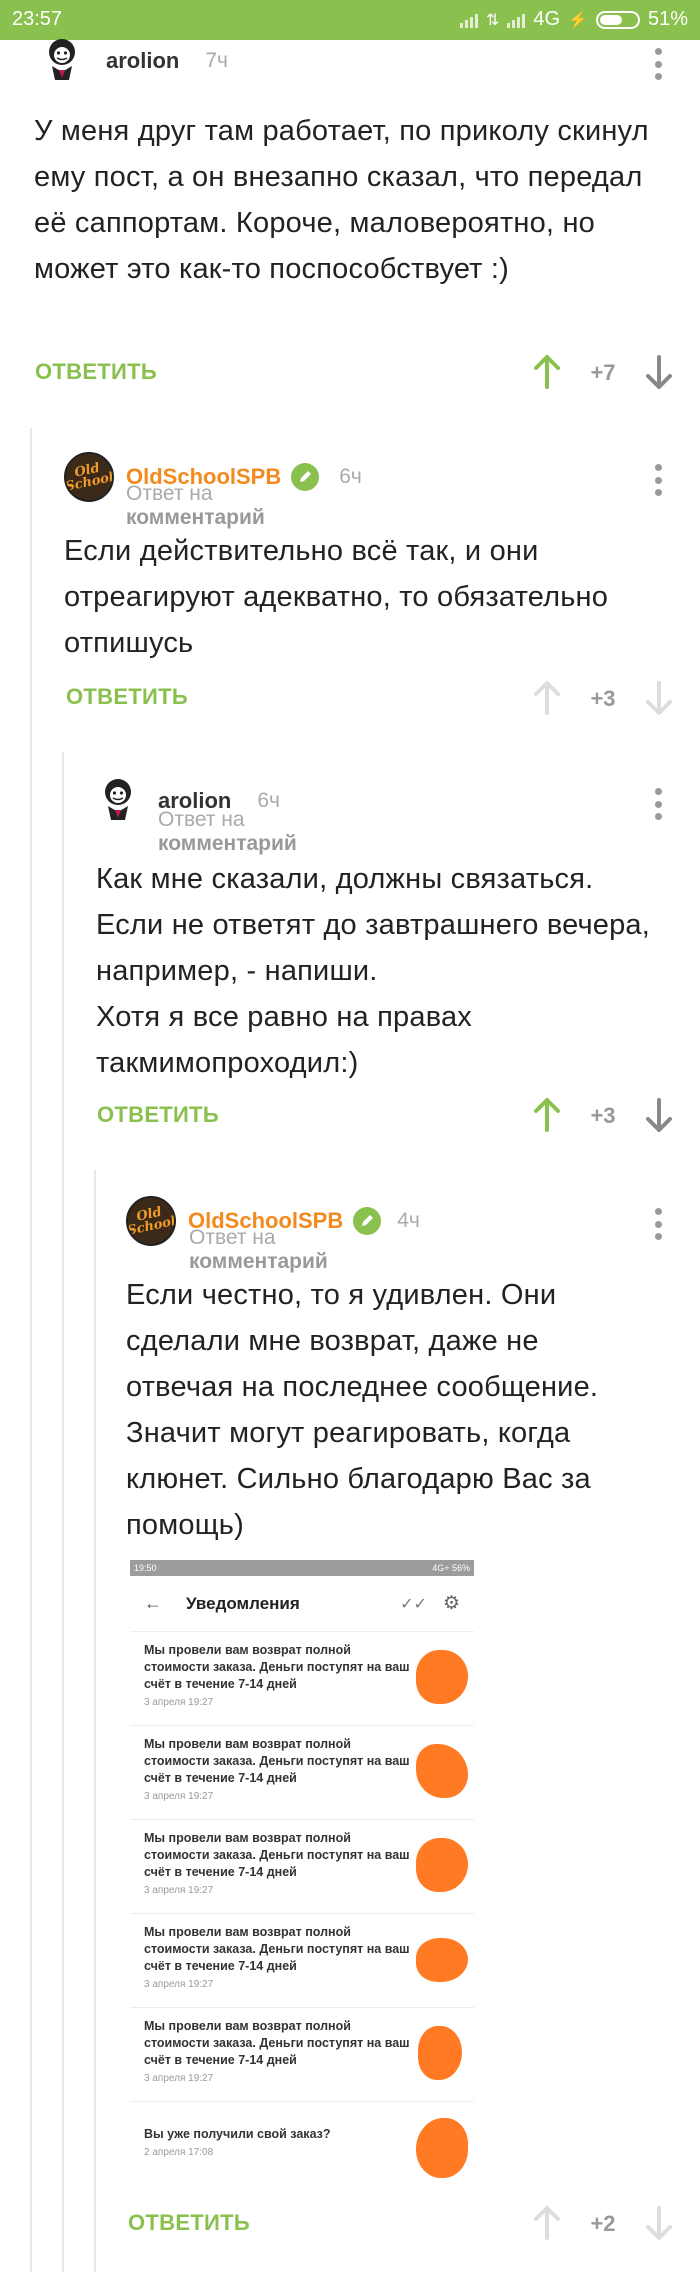 Image resolution: width=700 pixels, height=2272 pixels. I want to click on gear-icon: ⚙, so click(451, 1603).